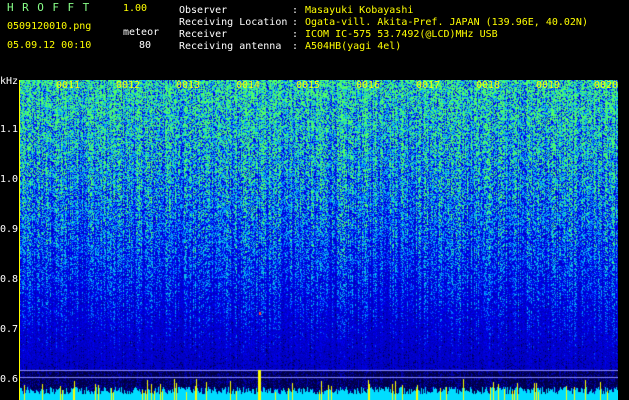 This screenshot has height=400, width=629. Describe the element at coordinates (606, 85) in the screenshot. I see `time-label: 0020` at that location.